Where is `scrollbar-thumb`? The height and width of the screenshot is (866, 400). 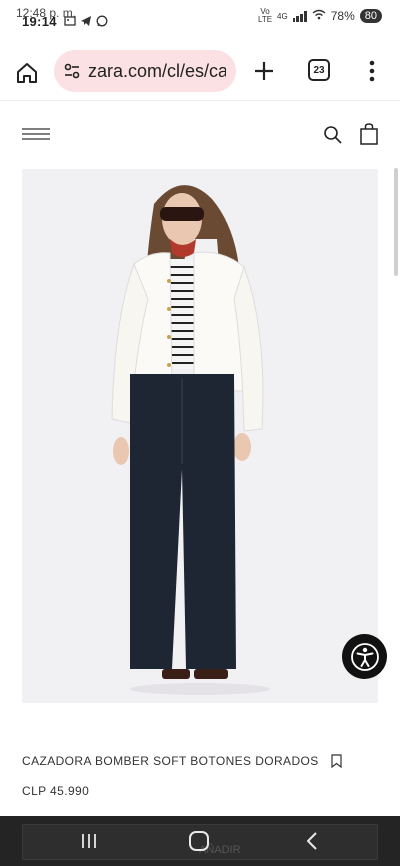 scrollbar-thumb is located at coordinates (396, 222).